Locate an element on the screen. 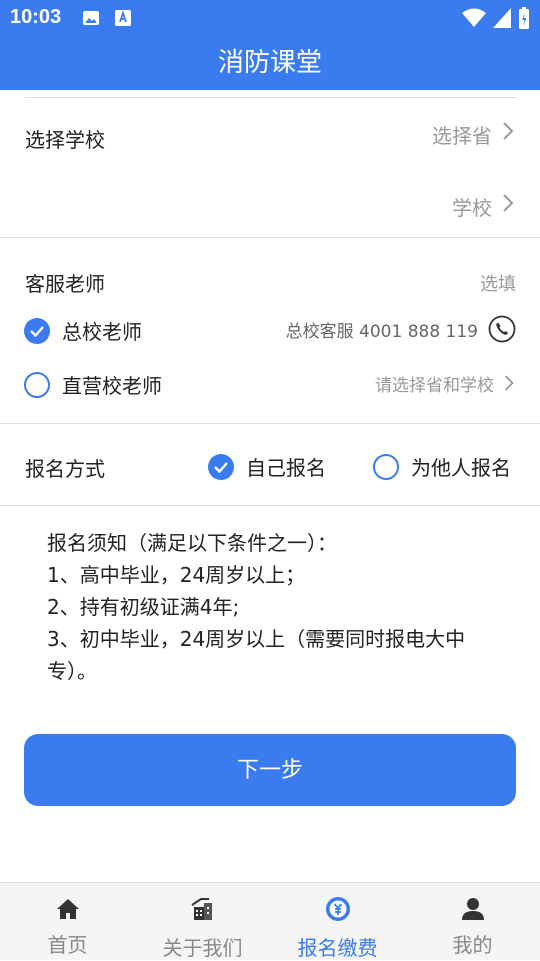 The height and width of the screenshot is (961, 540). status-bar: 10:03 is located at coordinates (270, 18).